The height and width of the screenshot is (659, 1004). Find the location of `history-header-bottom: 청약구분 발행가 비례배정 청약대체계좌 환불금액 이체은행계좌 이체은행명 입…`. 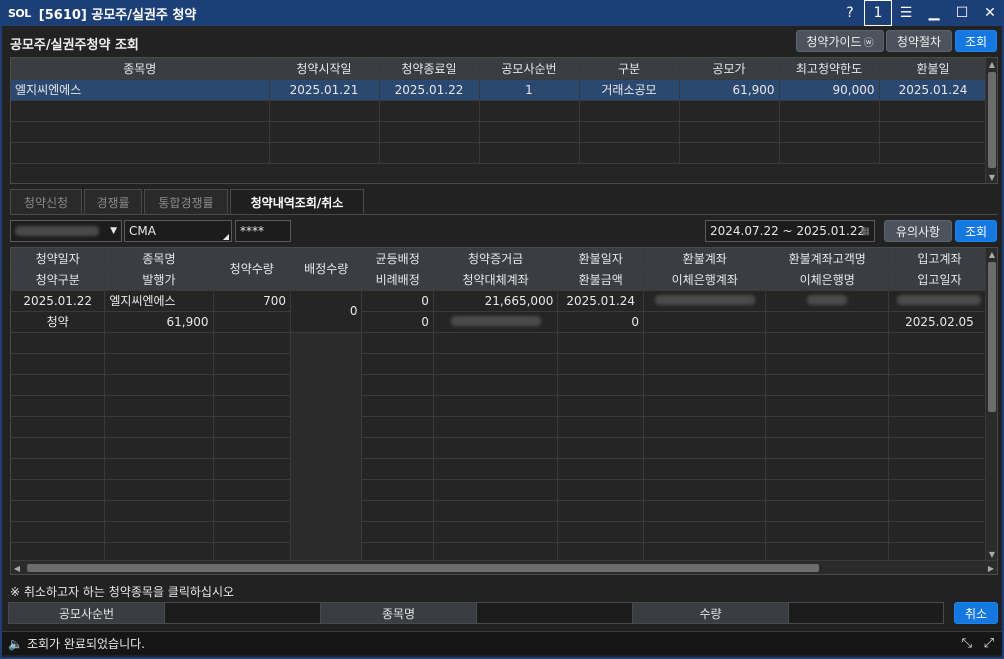

history-header-bottom: 청약구분 발행가 비례배정 청약대체계좌 환불금액 이체은행계좌 이체은행명 입… is located at coordinates (501, 280).